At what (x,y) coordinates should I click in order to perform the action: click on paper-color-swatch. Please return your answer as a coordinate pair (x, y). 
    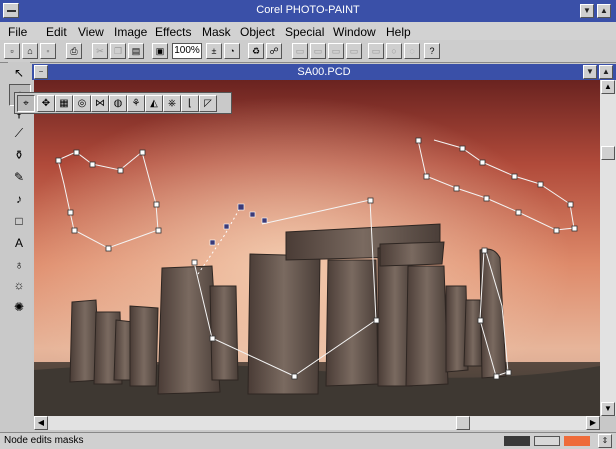
    Looking at the image, I should click on (547, 441).